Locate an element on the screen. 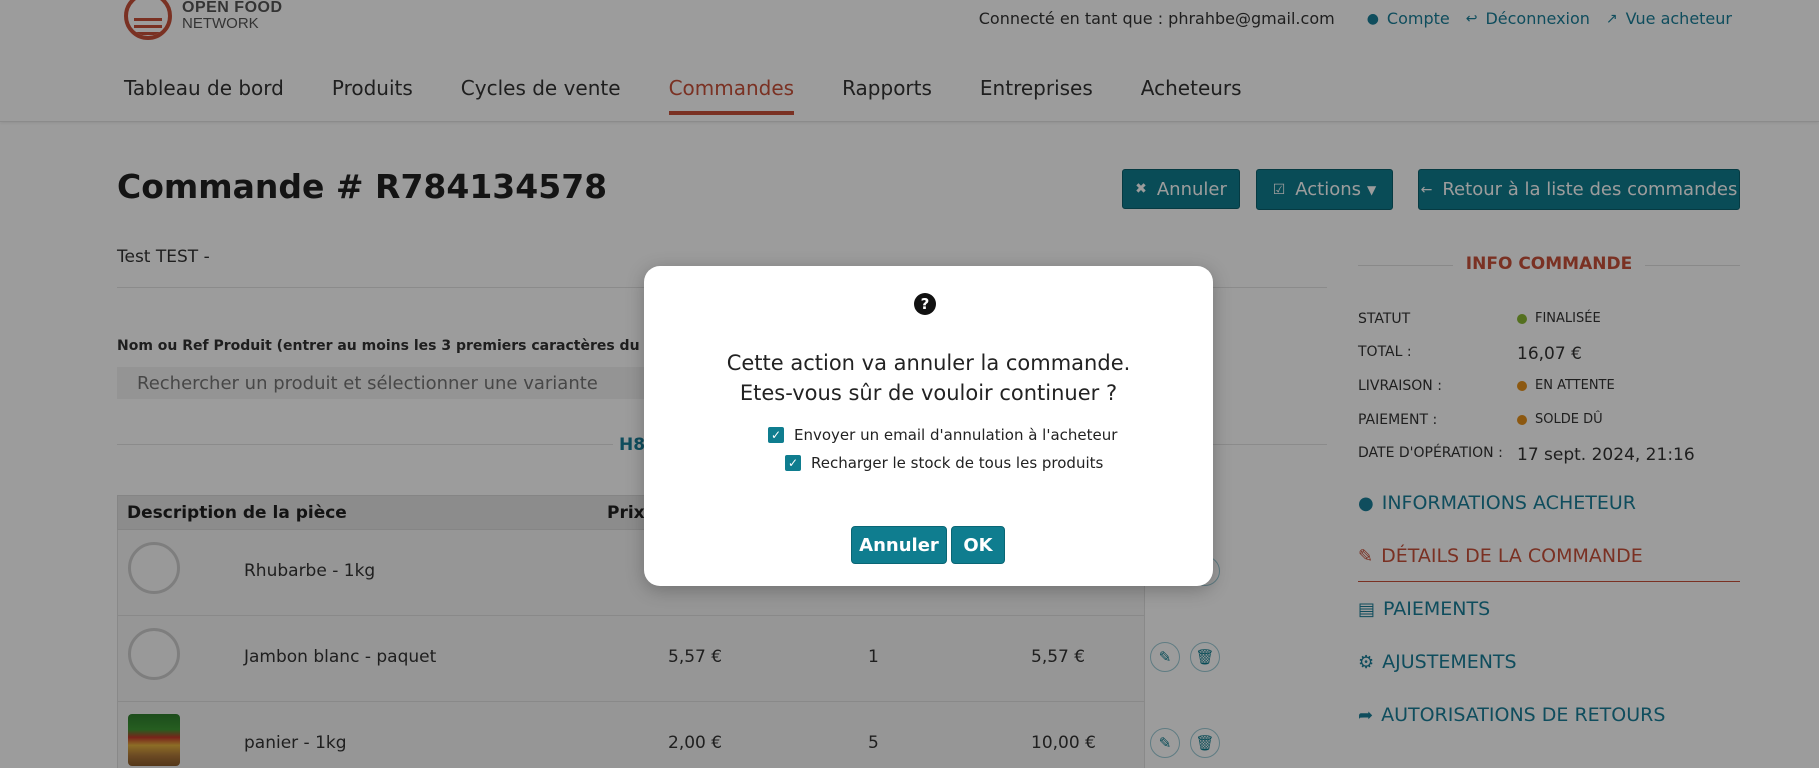 The width and height of the screenshot is (1819, 768). confirm-message-line1: Cette action va annuler la commande. is located at coordinates (928, 363).